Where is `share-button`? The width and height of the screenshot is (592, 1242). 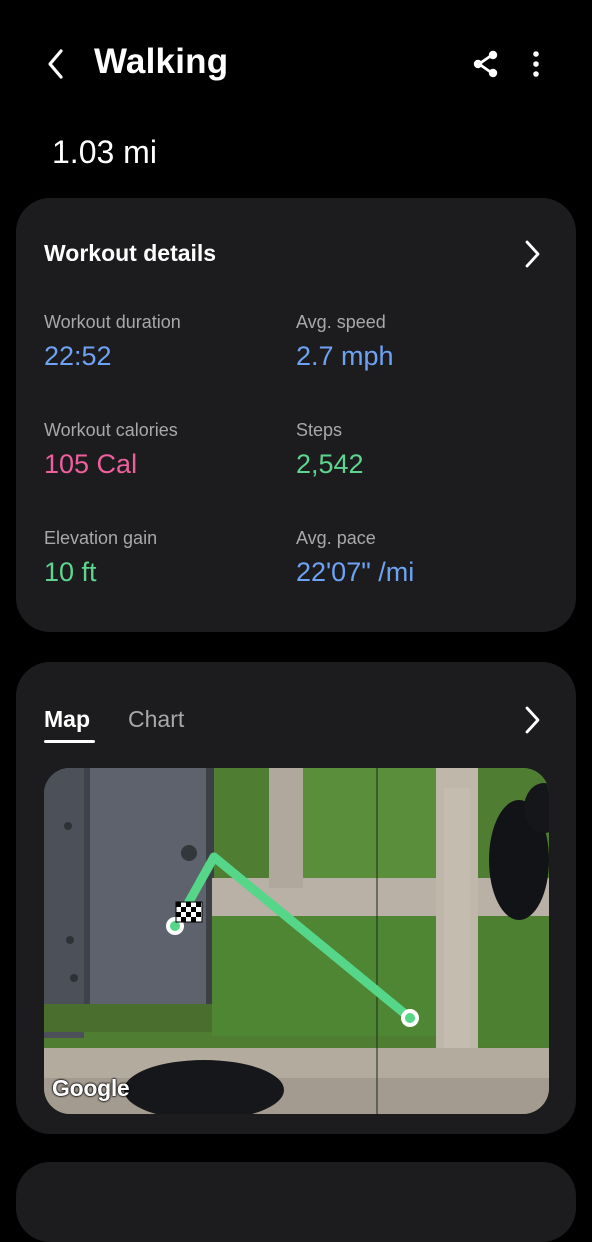 share-button is located at coordinates (486, 64).